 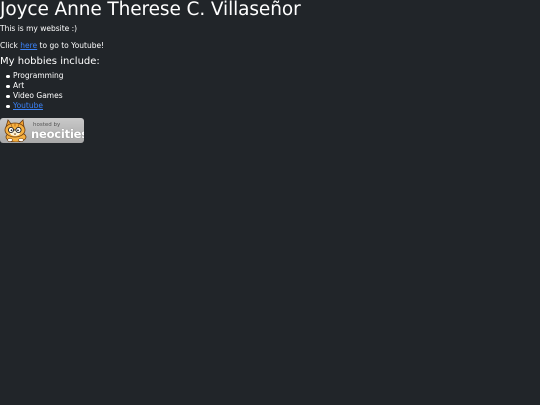 I want to click on hobby-item-programming: Programming, so click(x=35, y=76).